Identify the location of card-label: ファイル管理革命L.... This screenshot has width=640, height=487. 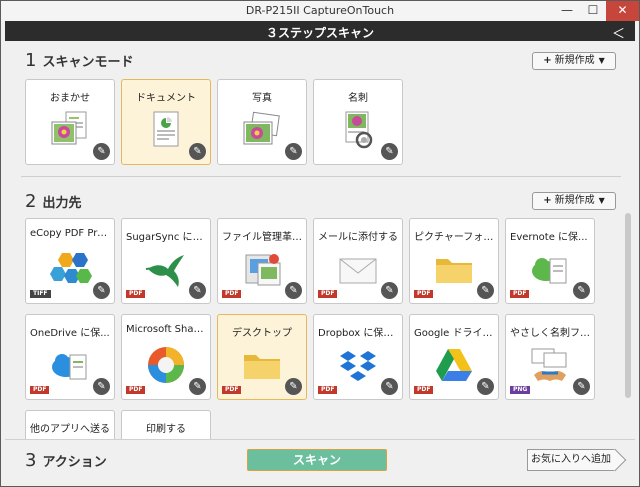
(262, 237).